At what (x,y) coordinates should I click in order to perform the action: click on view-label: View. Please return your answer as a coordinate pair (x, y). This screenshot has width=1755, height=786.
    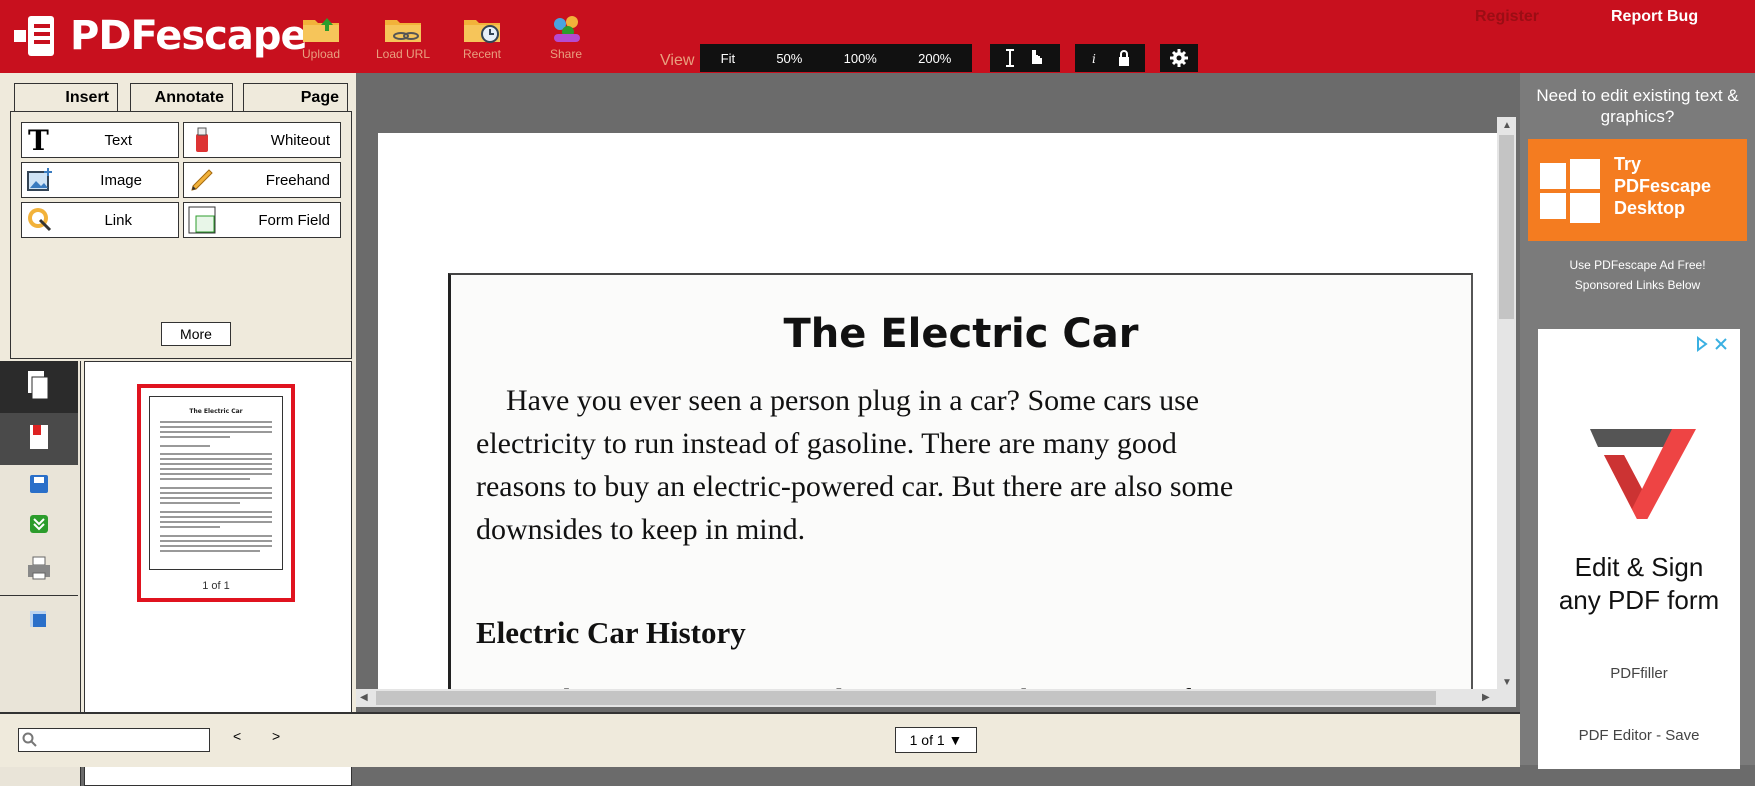
    Looking at the image, I should click on (677, 60).